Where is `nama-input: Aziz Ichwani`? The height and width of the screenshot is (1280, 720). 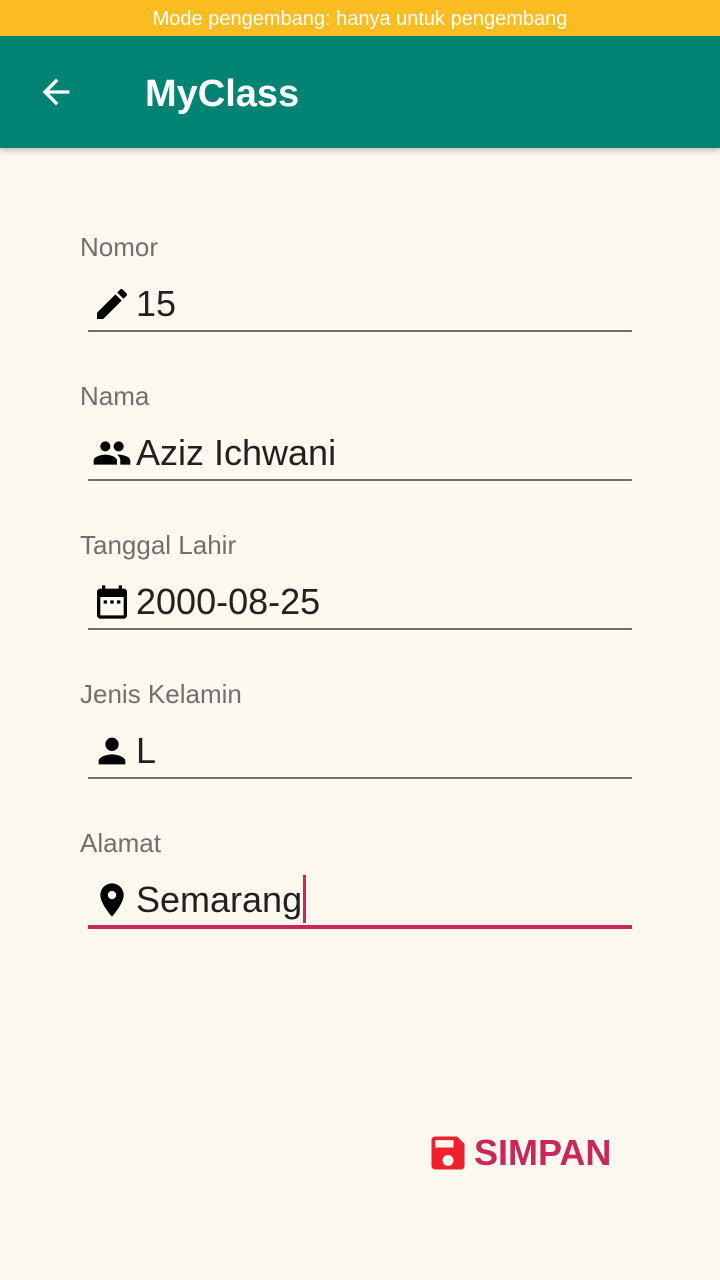 nama-input: Aziz Ichwani is located at coordinates (360, 451).